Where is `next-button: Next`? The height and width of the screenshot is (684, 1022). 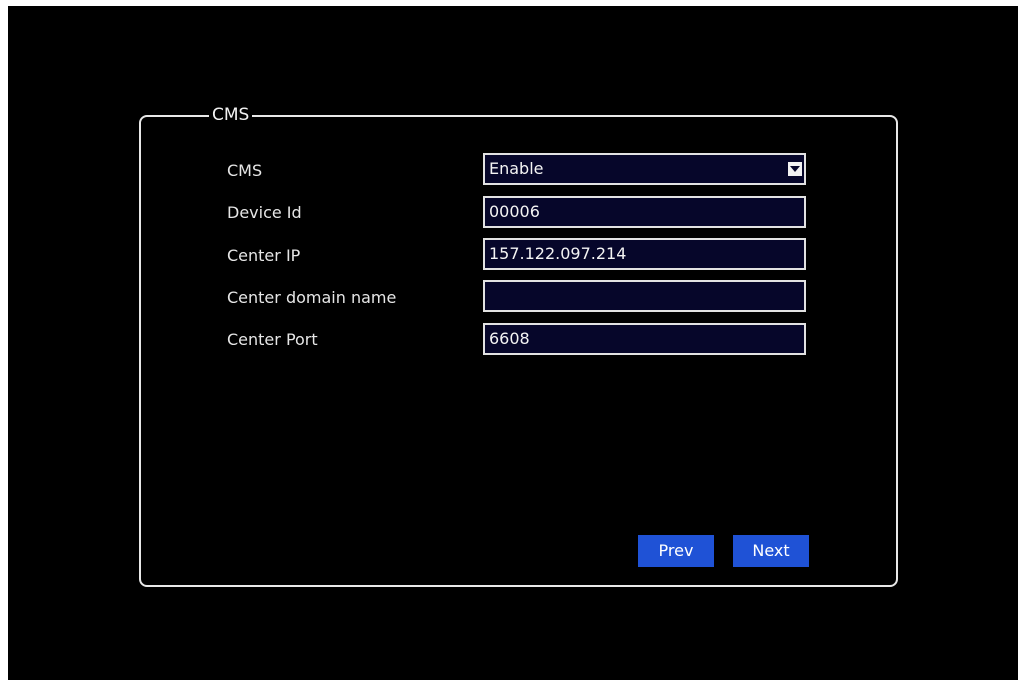 next-button: Next is located at coordinates (771, 551).